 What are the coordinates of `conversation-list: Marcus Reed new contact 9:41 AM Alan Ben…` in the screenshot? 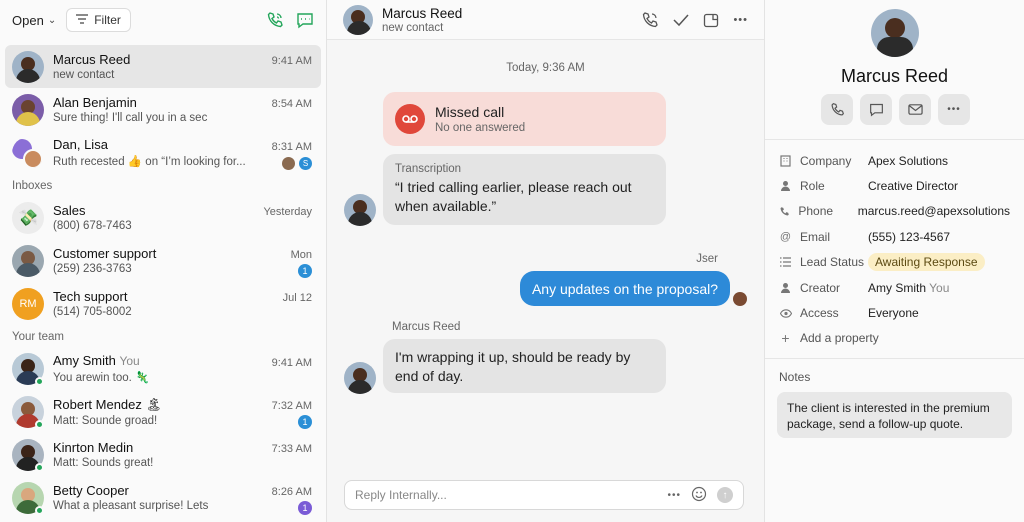 It's located at (163, 109).